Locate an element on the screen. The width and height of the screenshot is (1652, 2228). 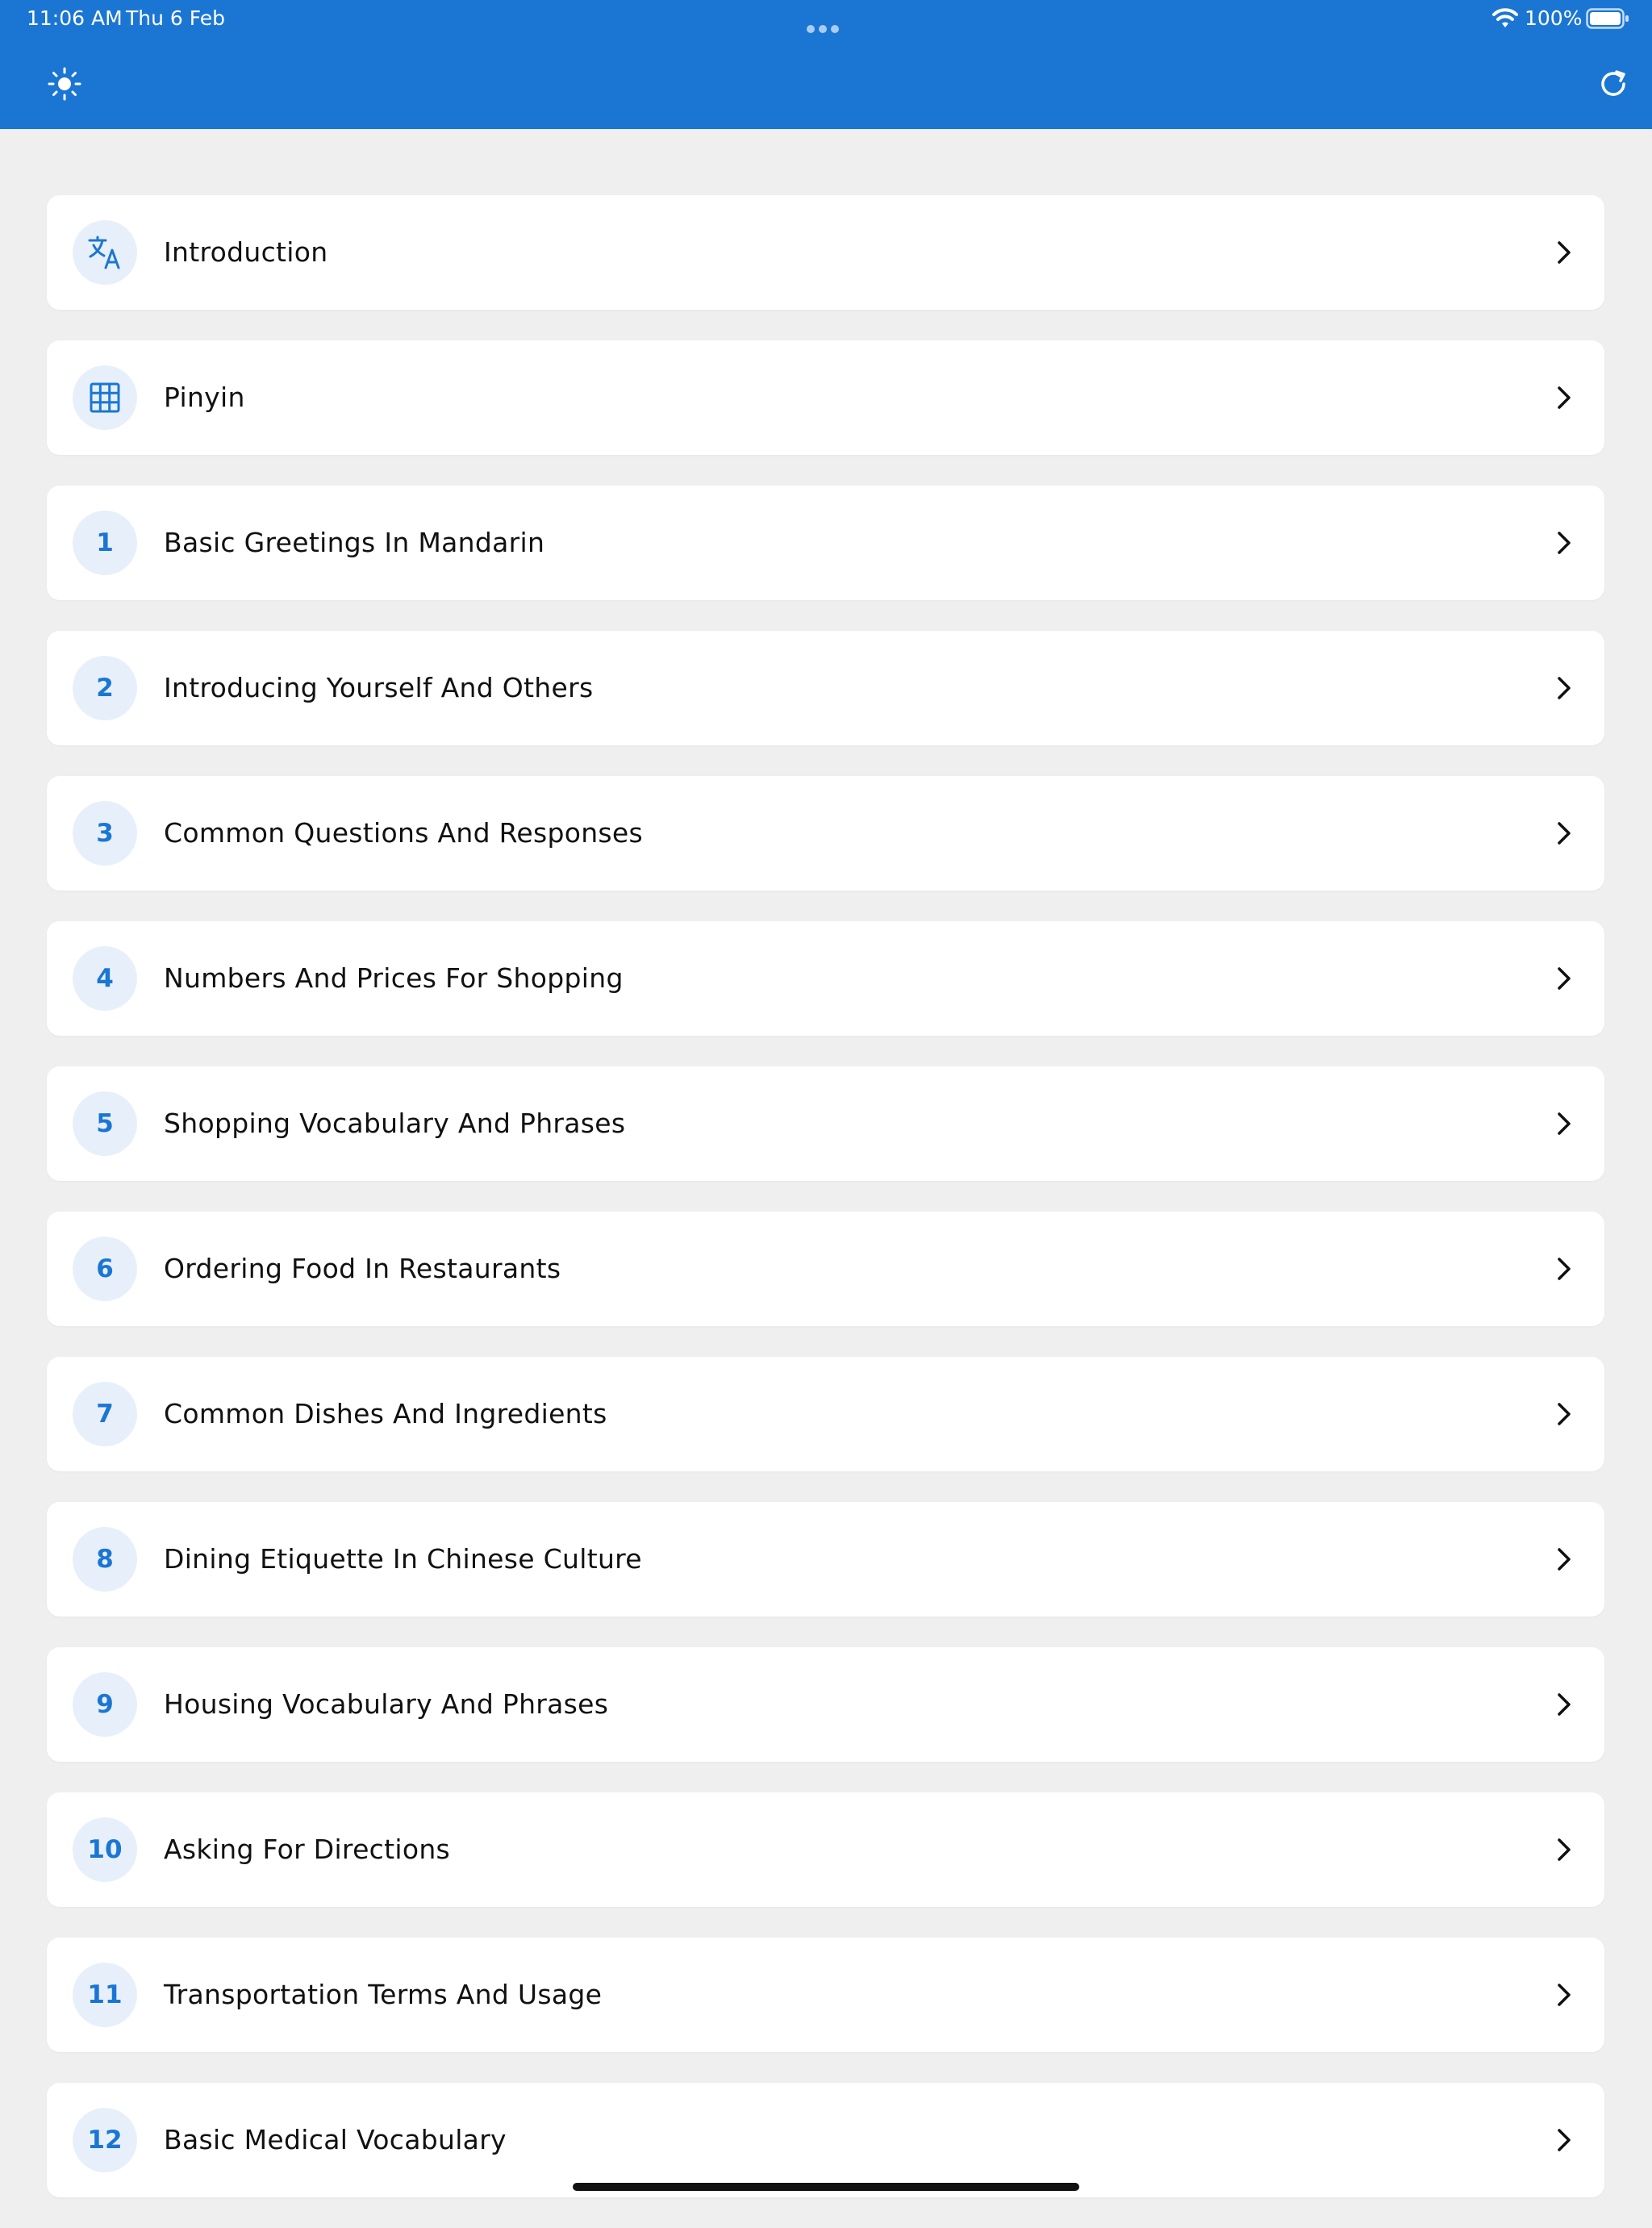
wifi-icon is located at coordinates (1505, 17).